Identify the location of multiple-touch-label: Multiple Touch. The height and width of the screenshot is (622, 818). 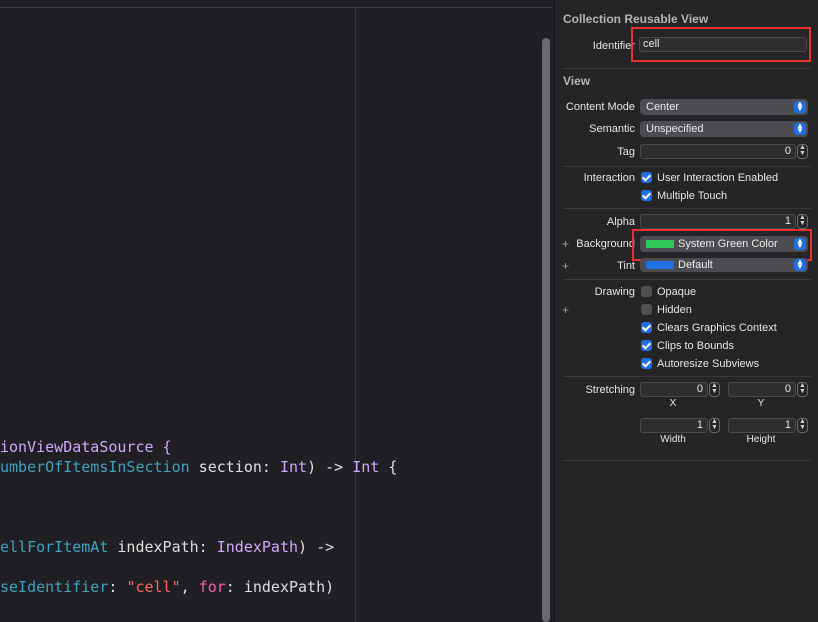
(692, 196).